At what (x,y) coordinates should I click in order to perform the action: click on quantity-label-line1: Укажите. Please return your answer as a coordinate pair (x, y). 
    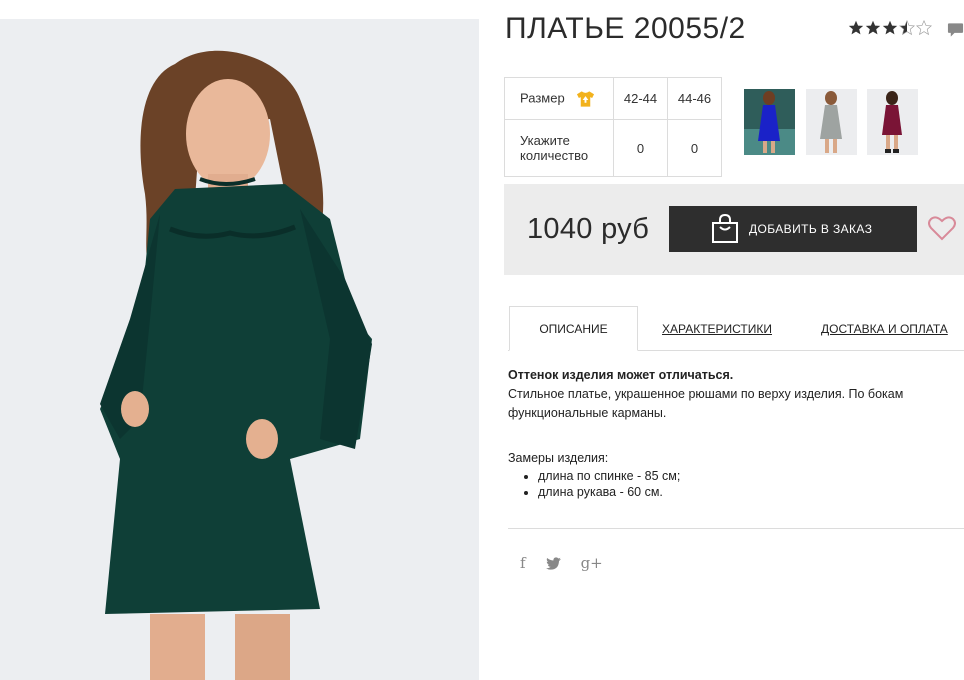
    Looking at the image, I should click on (545, 140).